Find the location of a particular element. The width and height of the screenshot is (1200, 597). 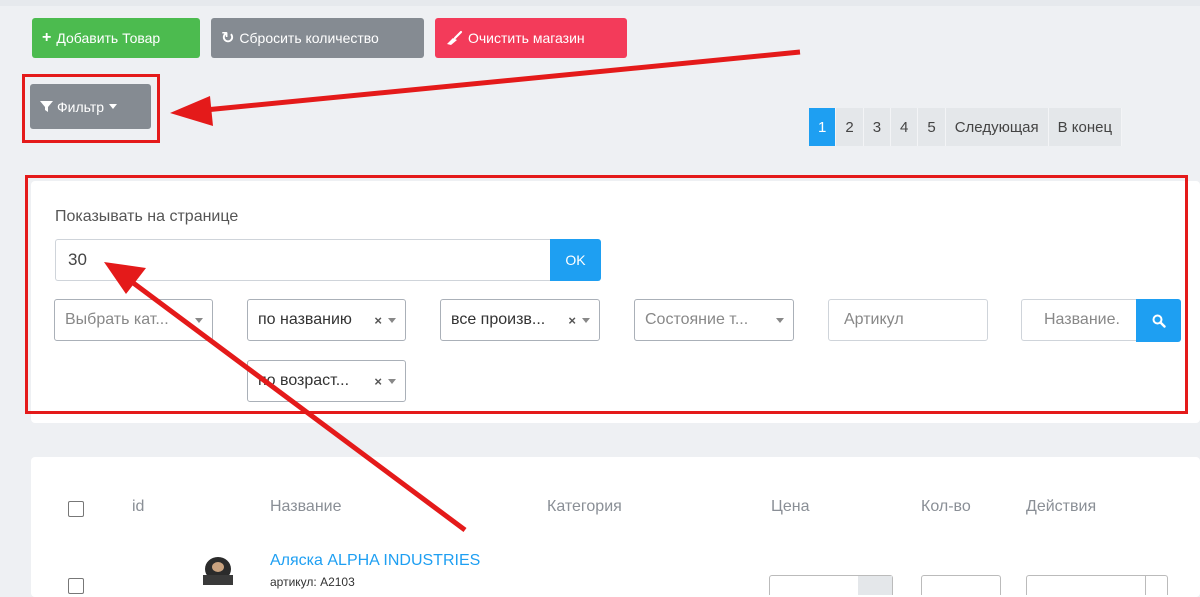

add-product-label: Добавить Товар is located at coordinates (108, 38).